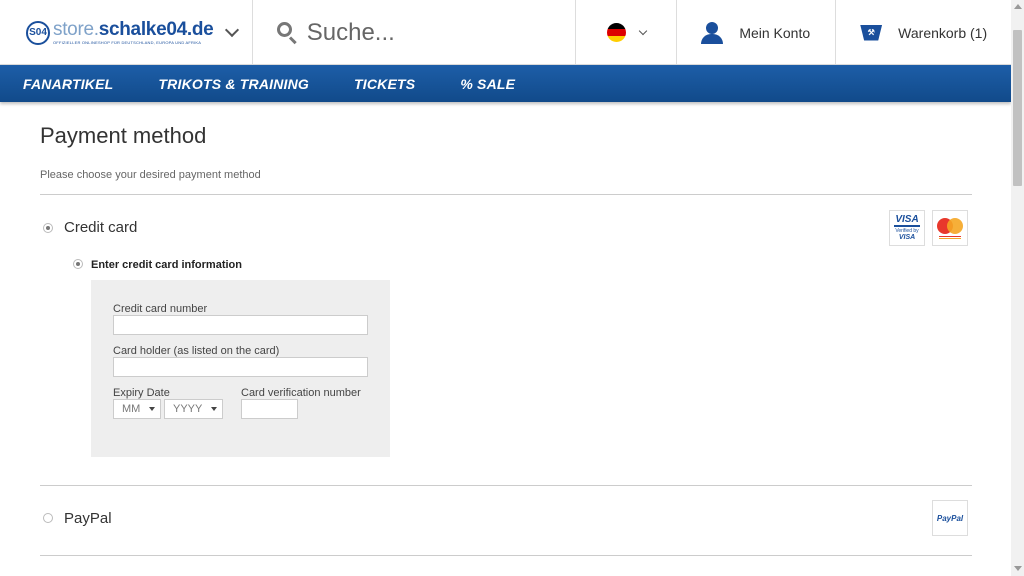 The width and height of the screenshot is (1024, 576). I want to click on search-area, so click(415, 32).